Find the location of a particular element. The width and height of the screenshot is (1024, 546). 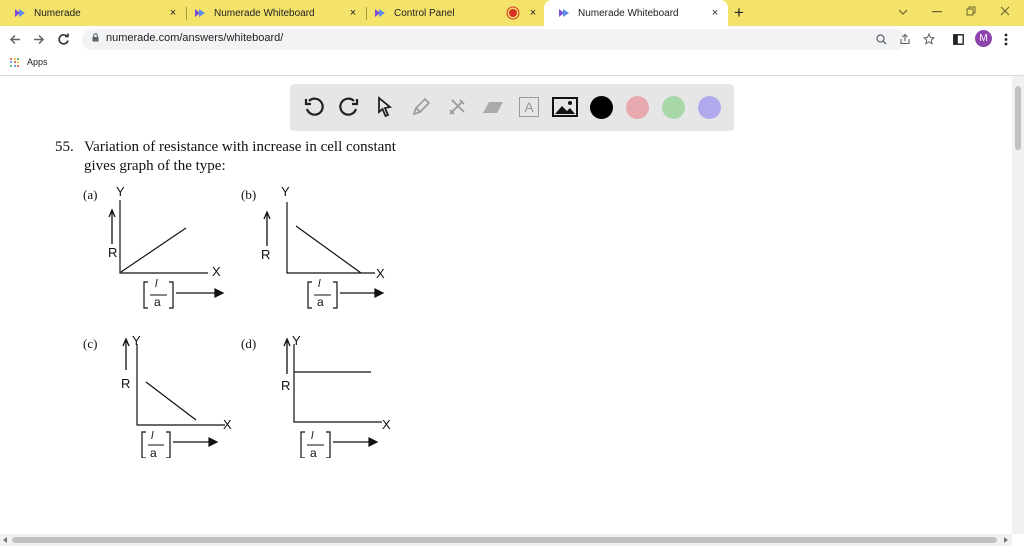

text-icon: A is located at coordinates (529, 107).